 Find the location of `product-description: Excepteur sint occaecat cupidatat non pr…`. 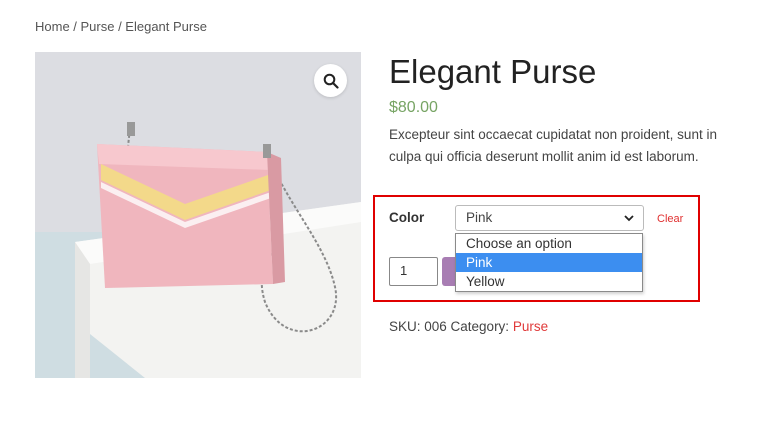

product-description: Excepteur sint occaecat cupidatat non pr… is located at coordinates (553, 145).